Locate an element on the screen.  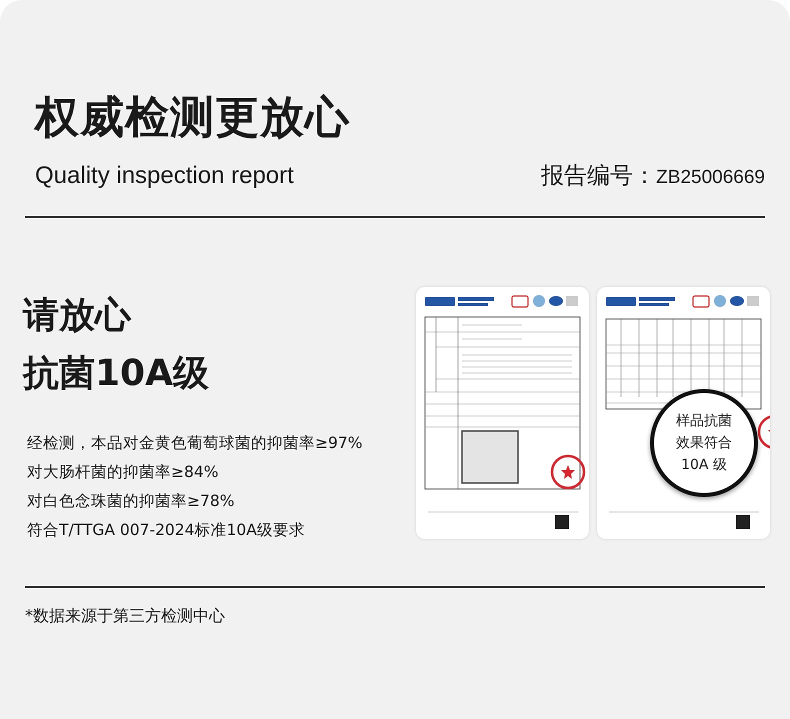
result-text: 对白色念珠菌的抑菌率≥78% is located at coordinates (131, 501).